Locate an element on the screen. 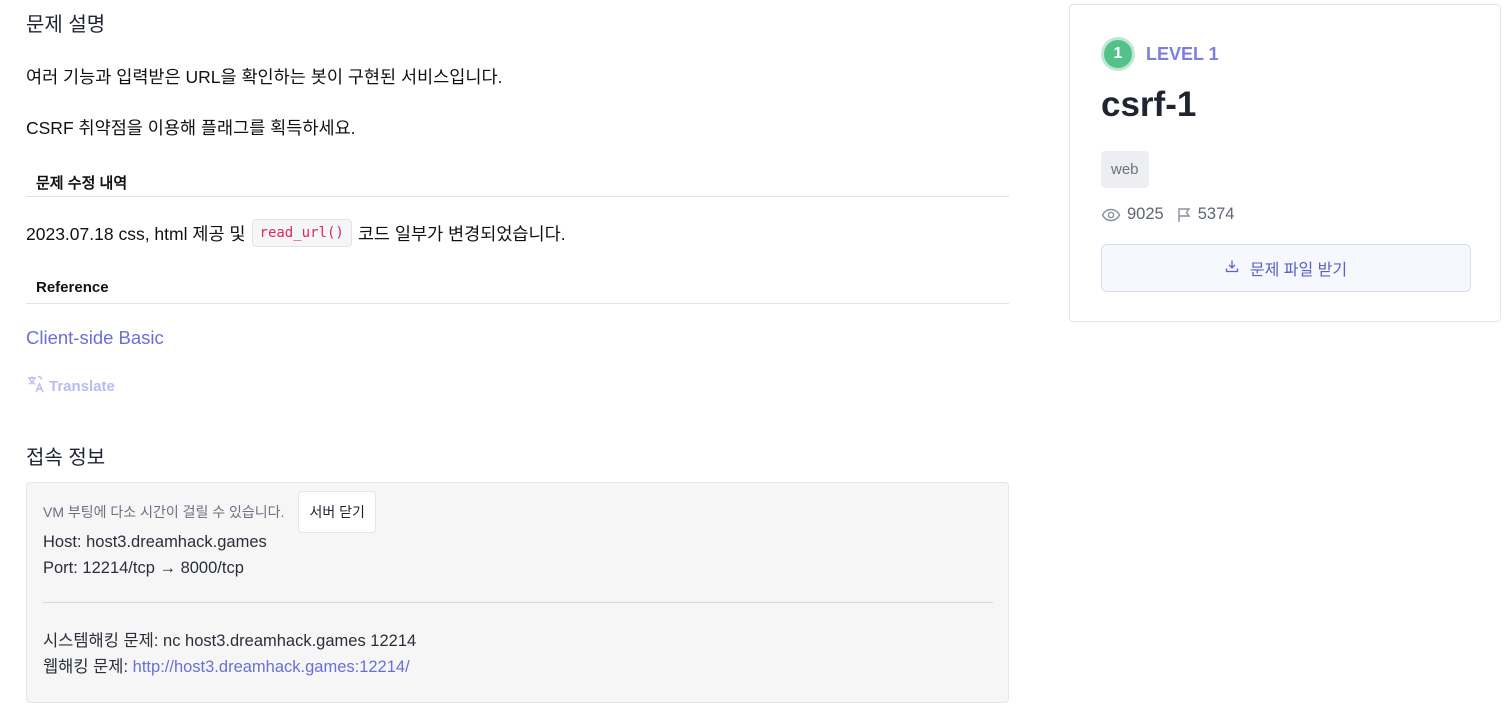 Image resolution: width=1507 pixels, height=705 pixels. views-count: 9025 is located at coordinates (1145, 214).